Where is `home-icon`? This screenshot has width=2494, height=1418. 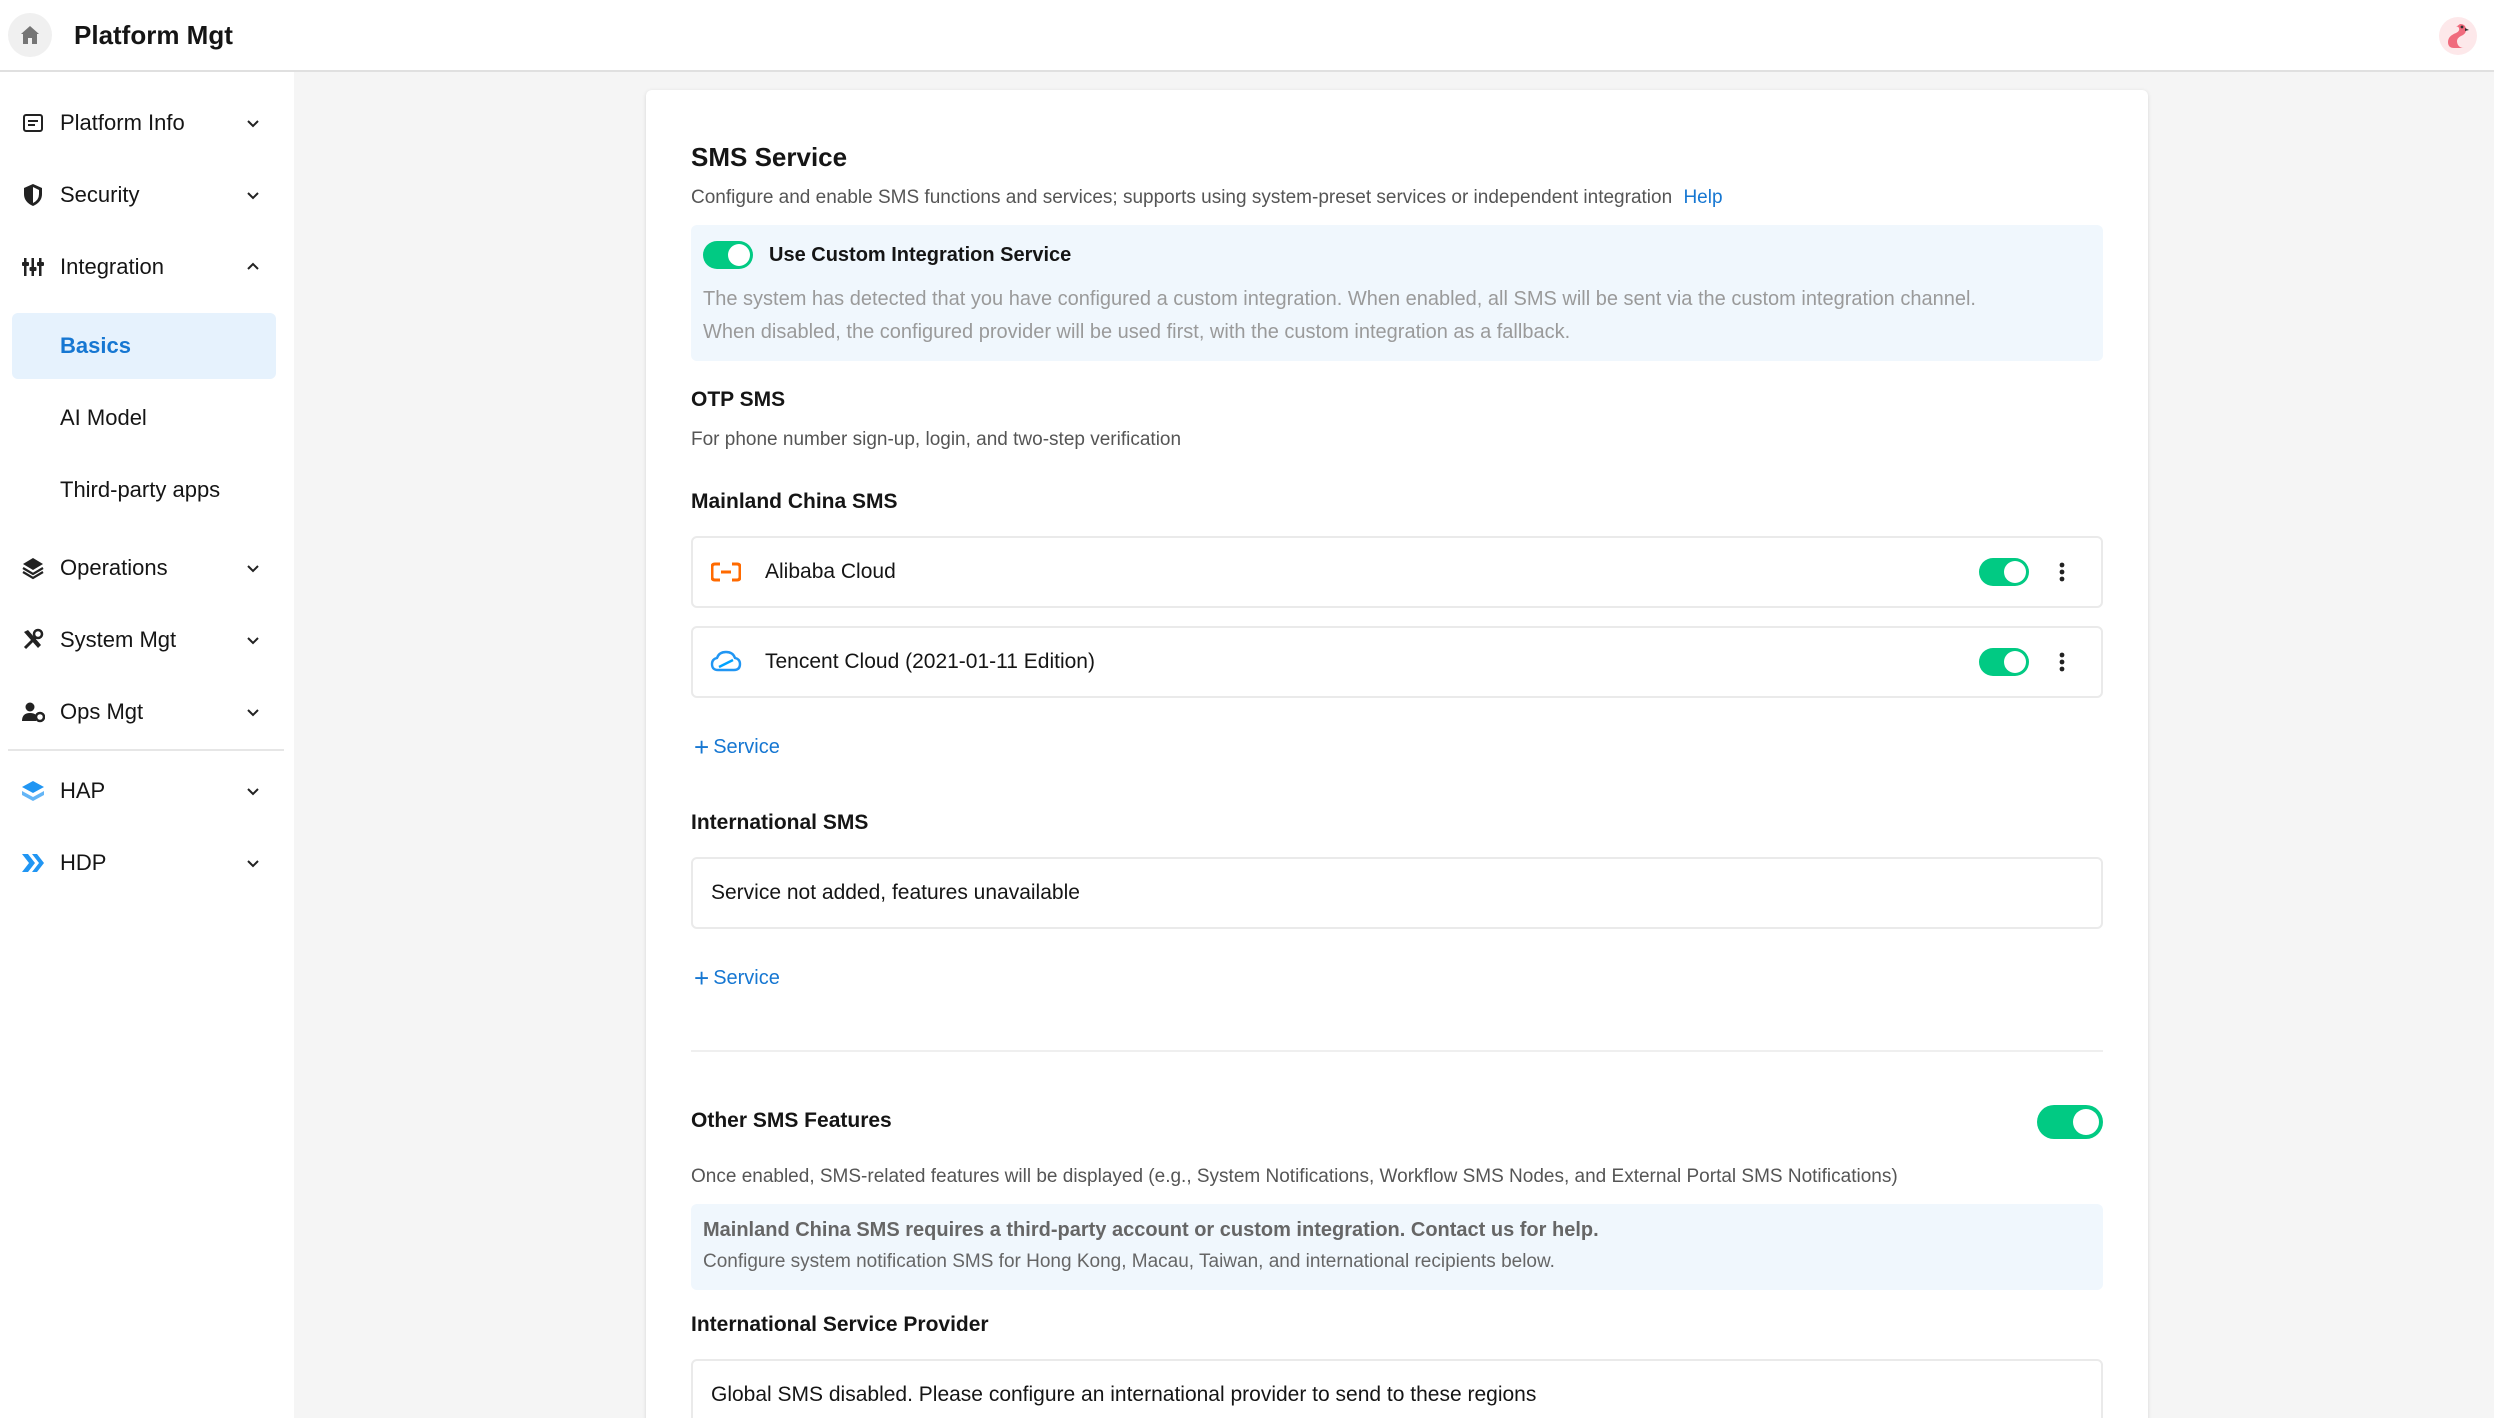
home-icon is located at coordinates (30, 35).